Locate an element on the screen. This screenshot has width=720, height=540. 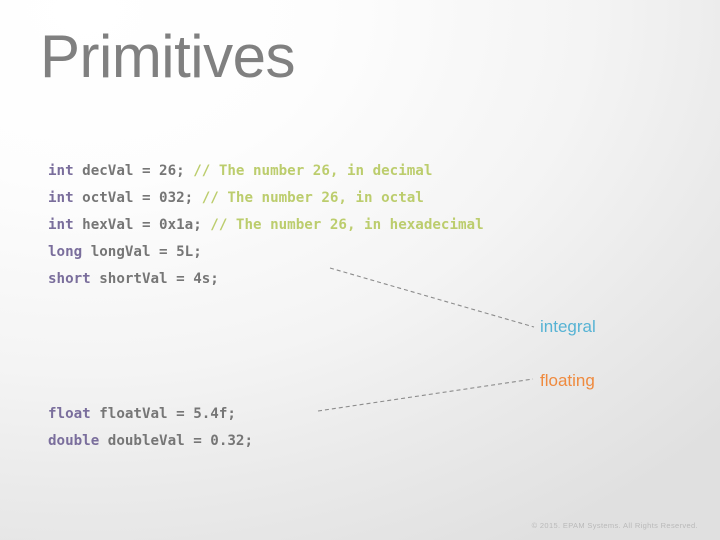
code-body-decval: decVal = 26; is located at coordinates (133, 171).